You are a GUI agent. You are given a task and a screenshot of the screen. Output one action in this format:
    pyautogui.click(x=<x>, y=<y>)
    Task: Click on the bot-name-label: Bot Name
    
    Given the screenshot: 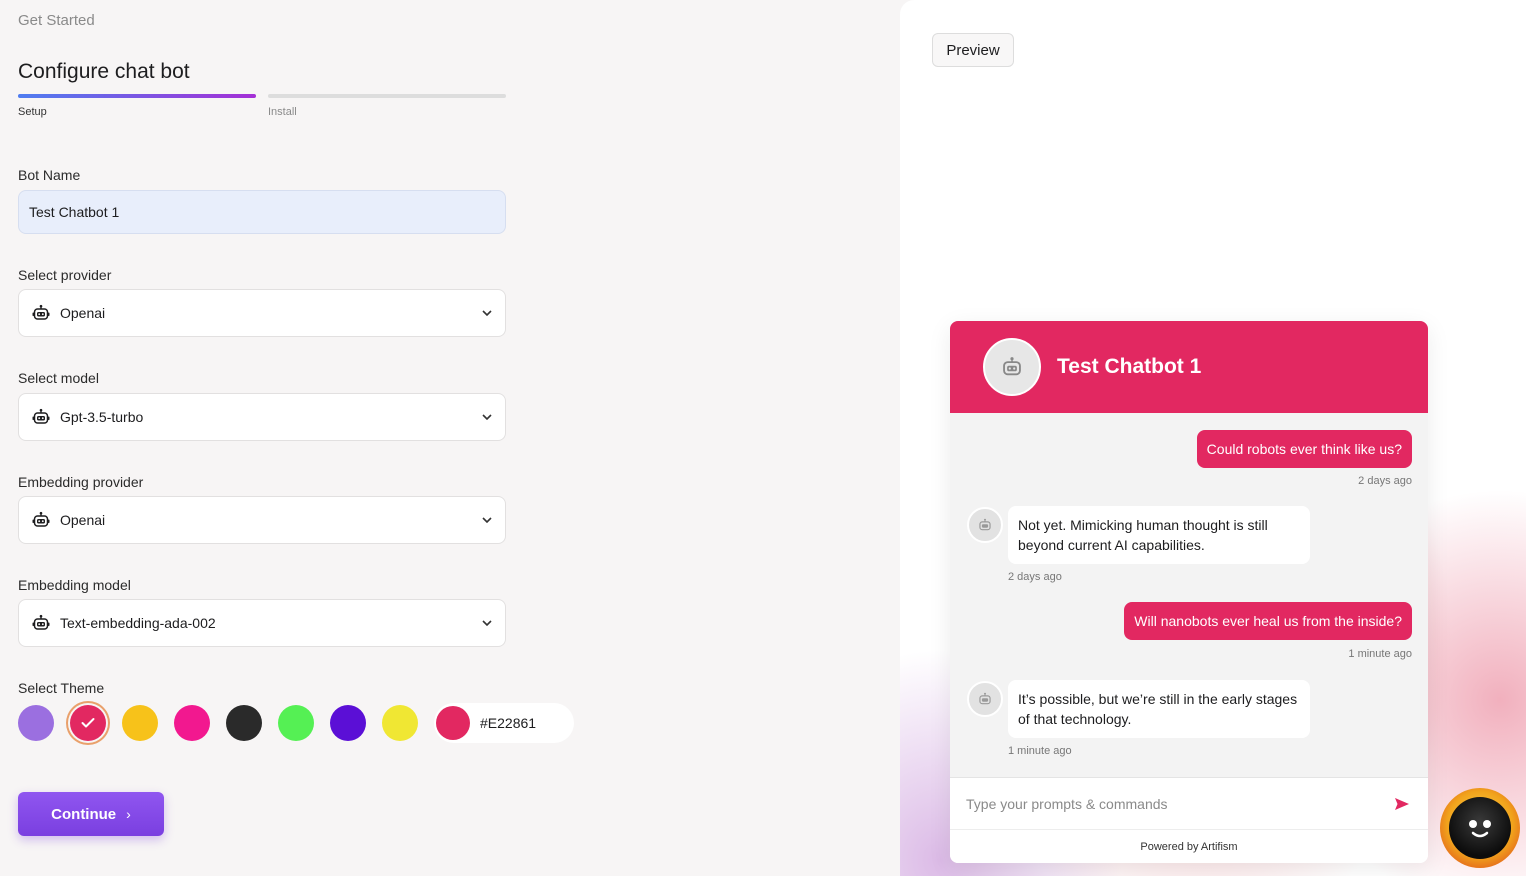 What is the action you would take?
    pyautogui.click(x=49, y=175)
    